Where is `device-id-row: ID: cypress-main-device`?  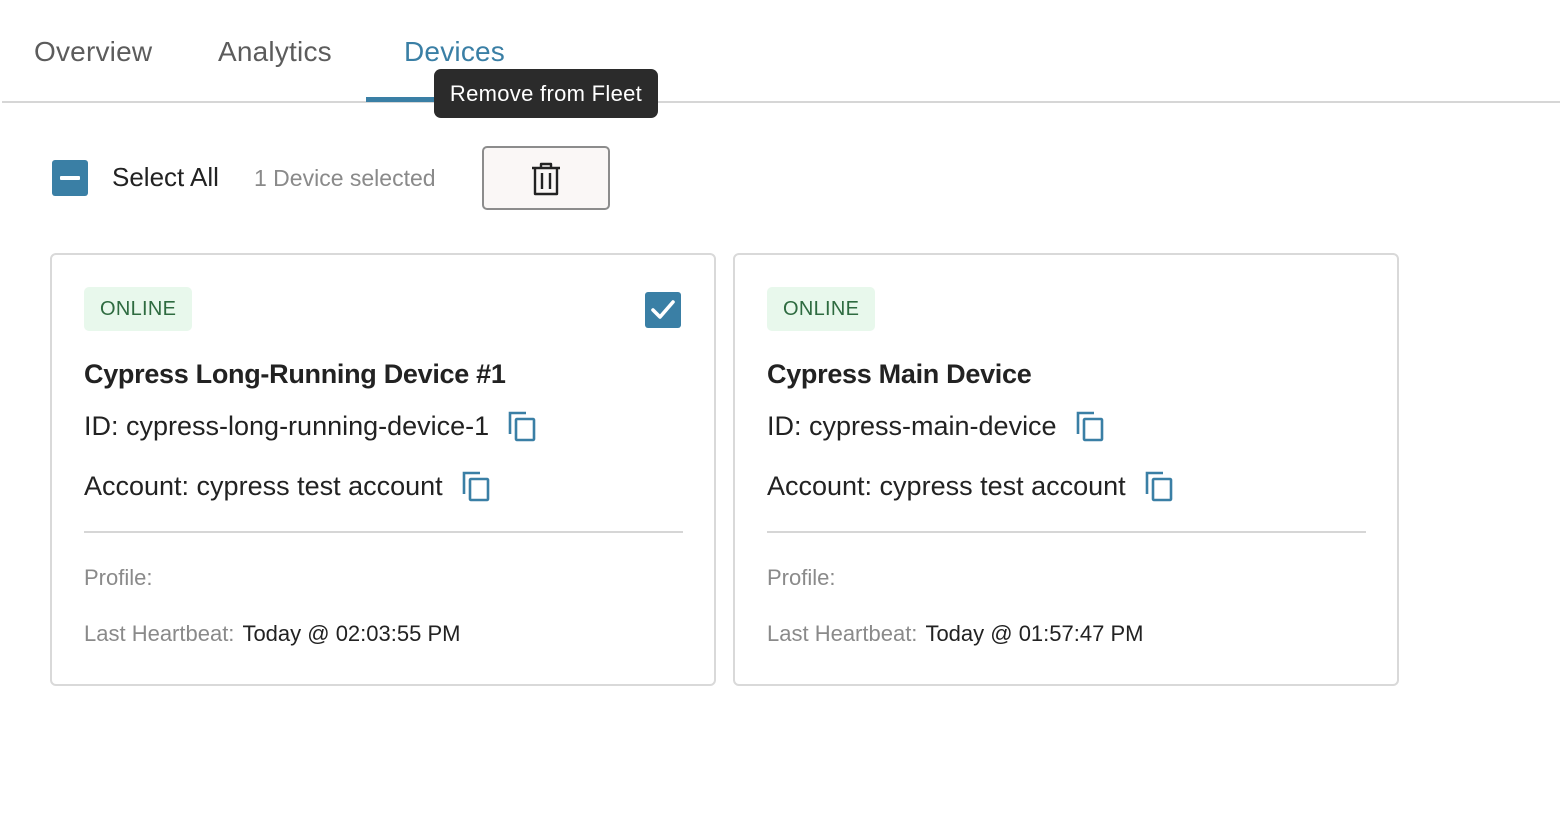 device-id-row: ID: cypress-main-device is located at coordinates (936, 426).